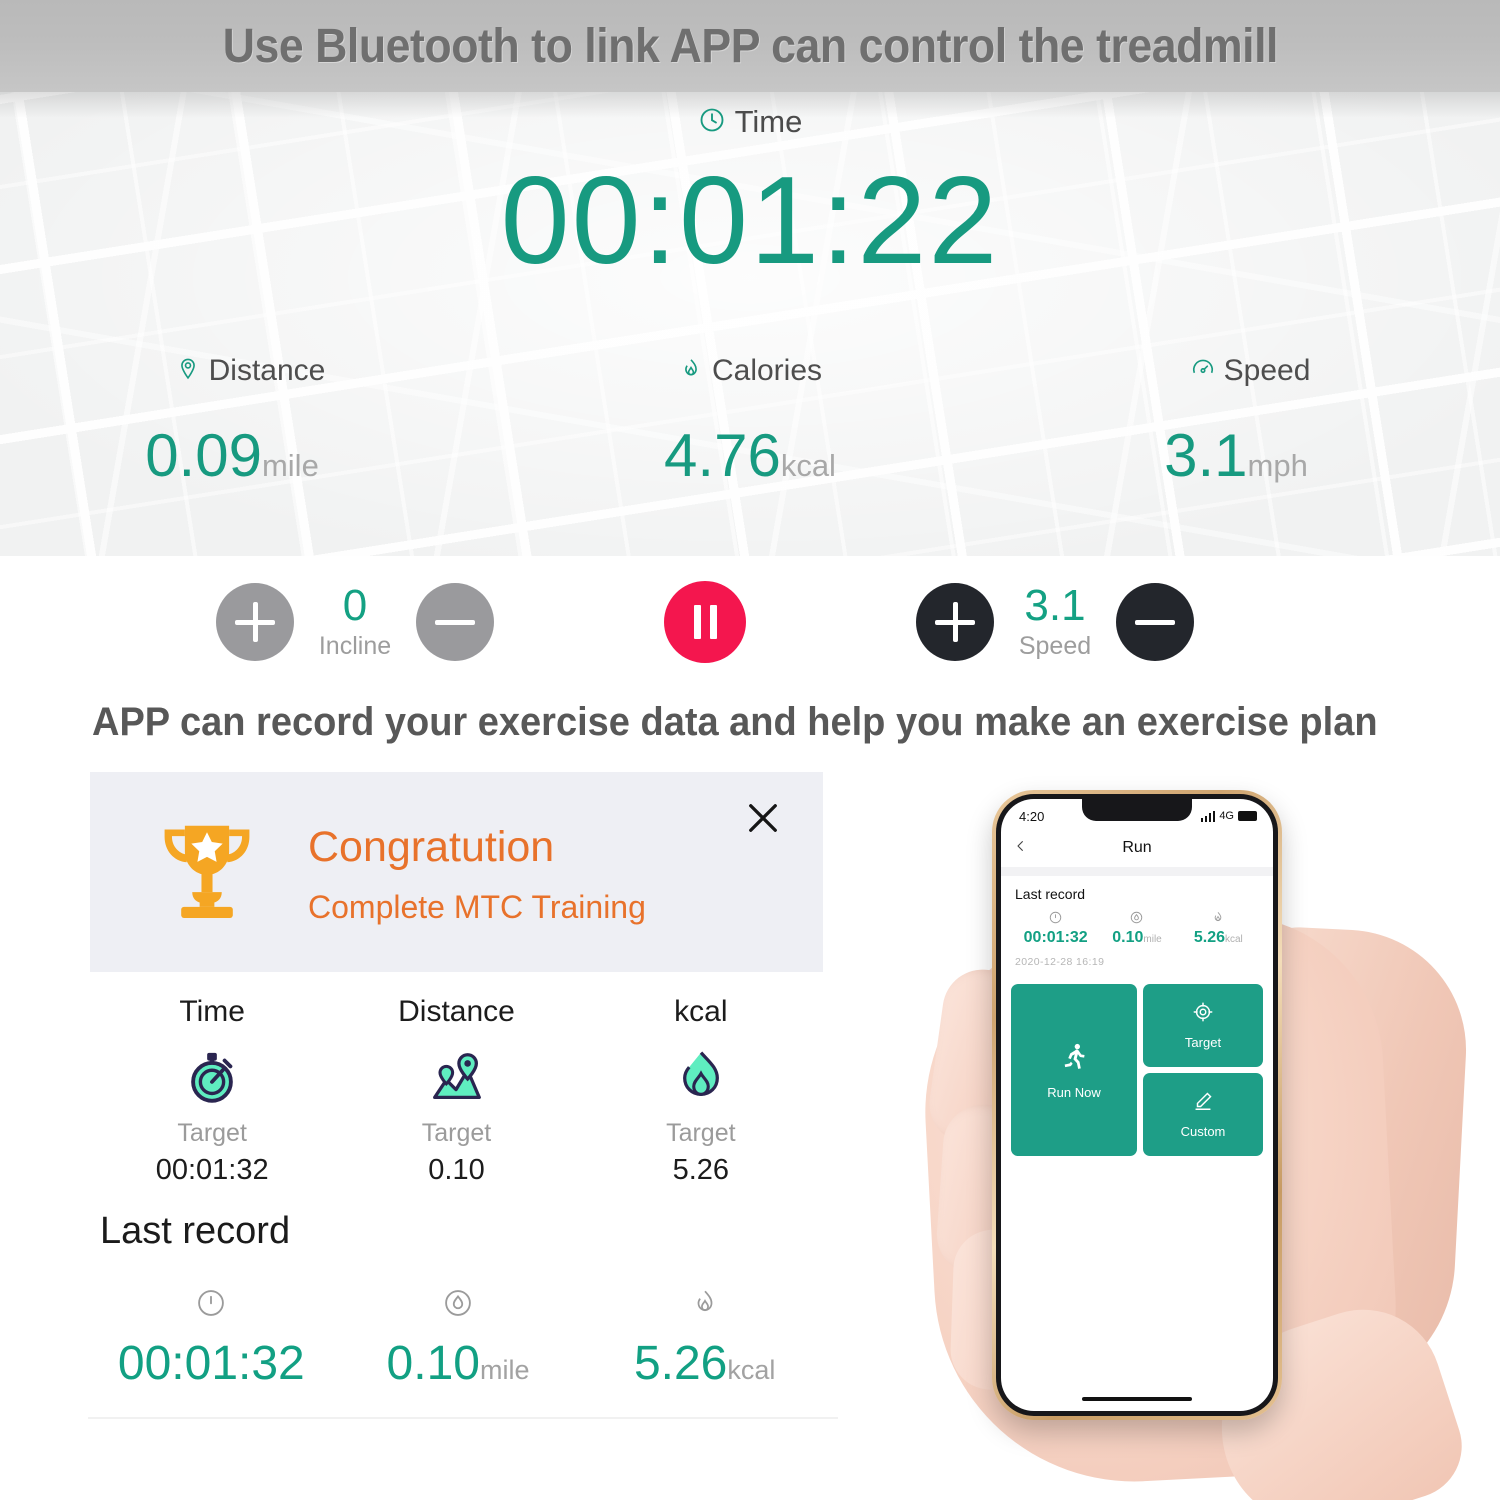 The image size is (1500, 1500). Describe the element at coordinates (704, 1336) in the screenshot. I see `last-record-kcal: 5.26kcal` at that location.